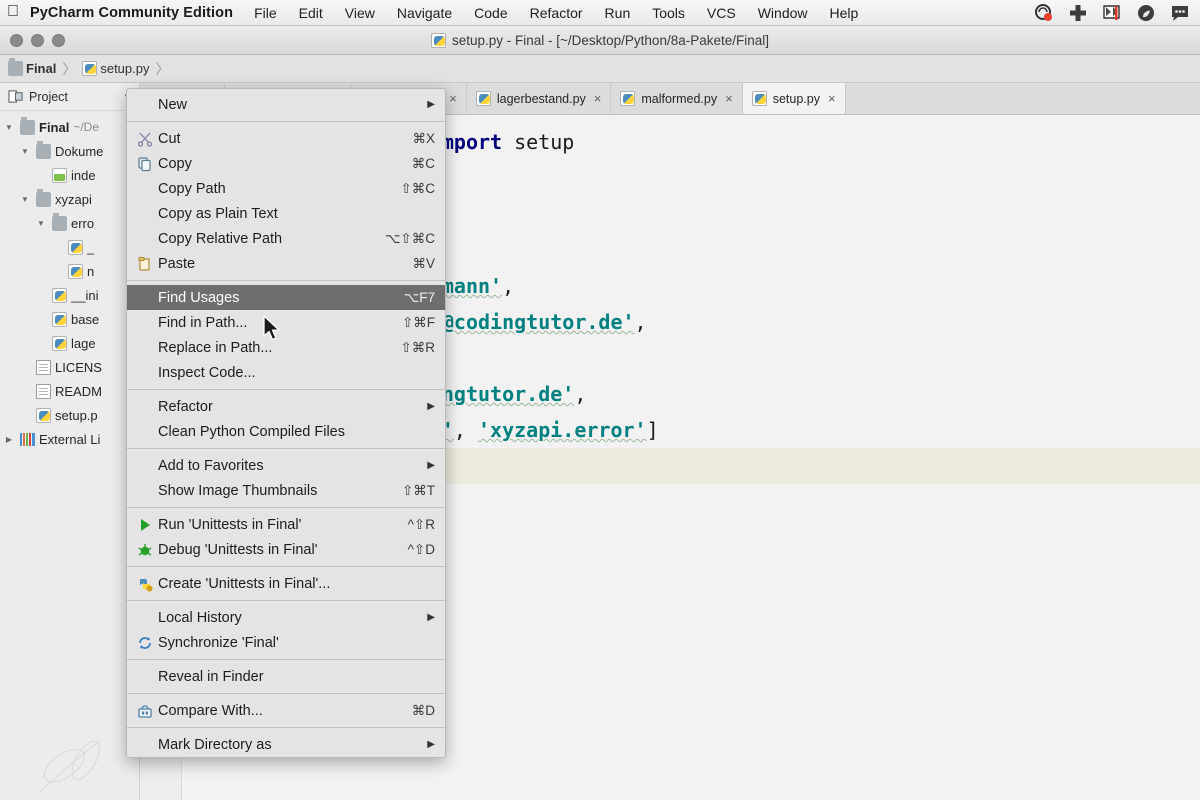 Image resolution: width=1200 pixels, height=800 pixels. What do you see at coordinates (286, 642) in the screenshot?
I see `menu-item-synchronize-final: Synchronize 'Final'` at bounding box center [286, 642].